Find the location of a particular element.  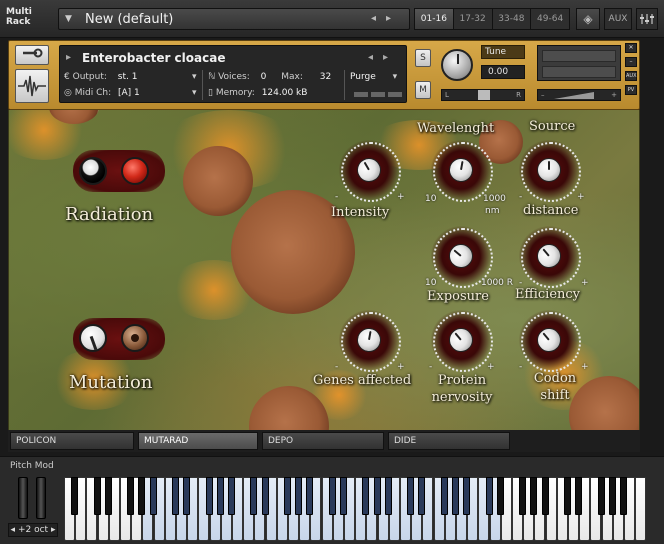

piano-white-key is located at coordinates (641, 509).